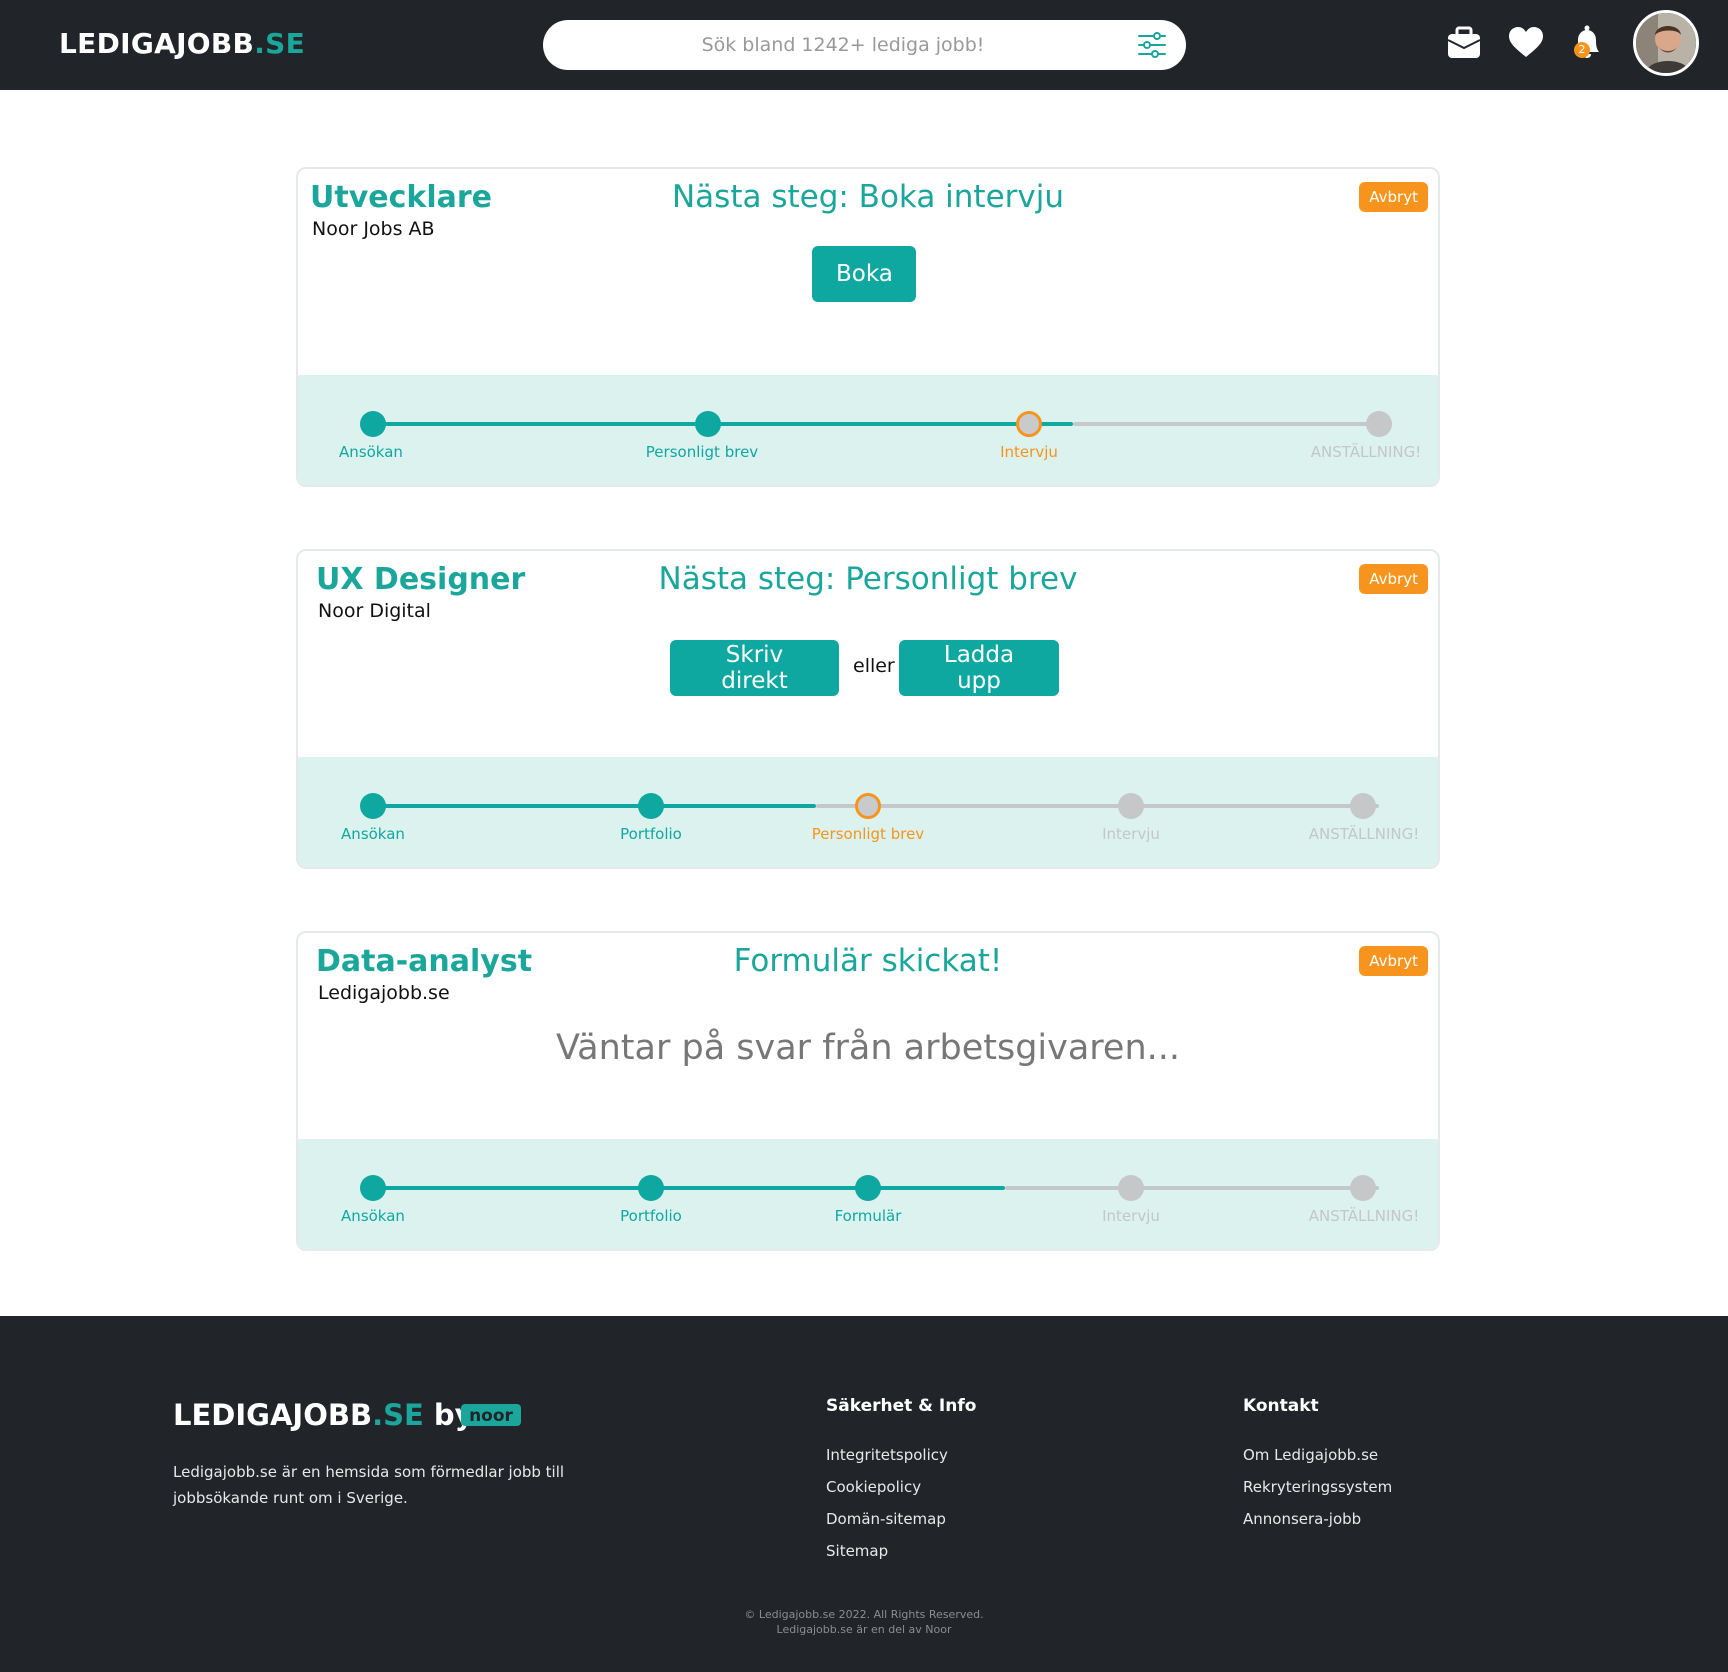 The width and height of the screenshot is (1728, 1672). What do you see at coordinates (868, 1216) in the screenshot?
I see `step-label: Formulär` at bounding box center [868, 1216].